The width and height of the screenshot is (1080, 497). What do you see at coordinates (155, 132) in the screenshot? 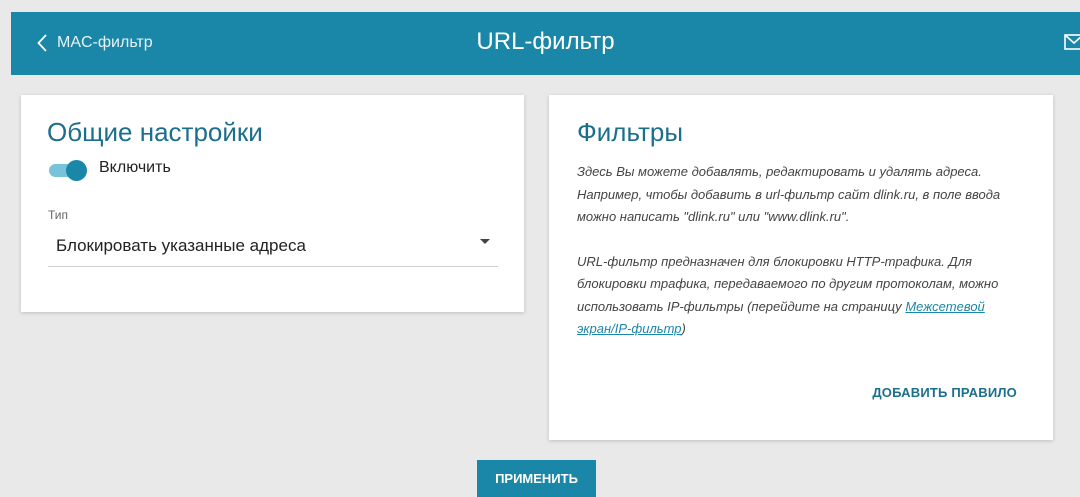
I see `general-settings-title: Общие настройки` at bounding box center [155, 132].